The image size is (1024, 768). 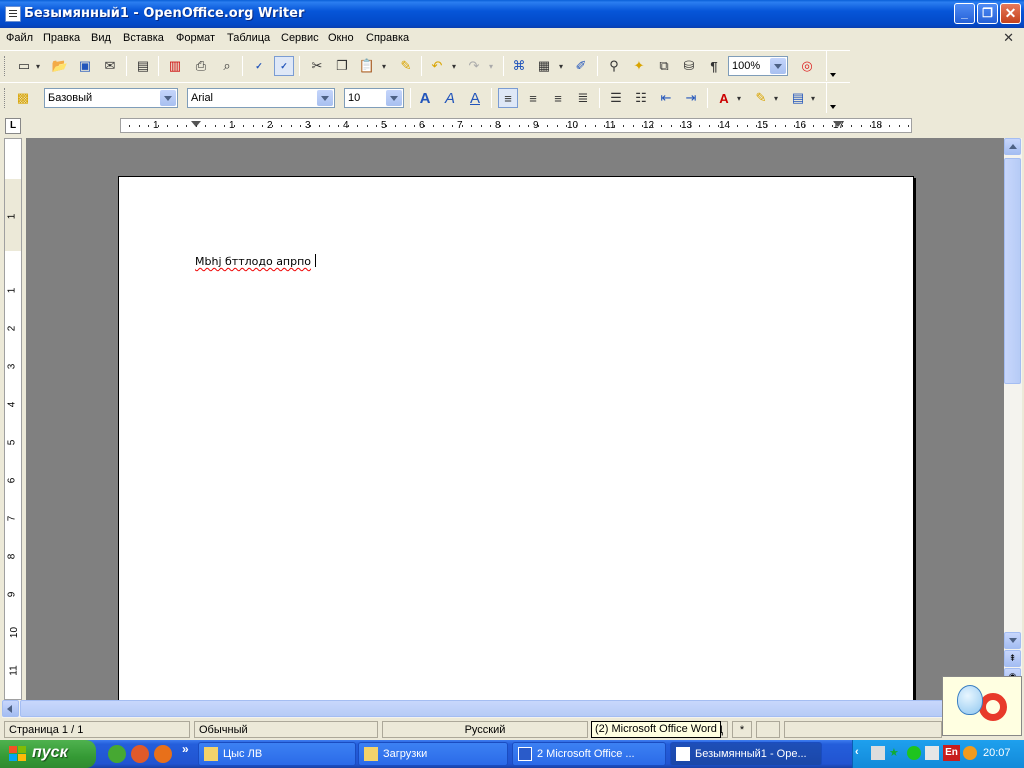 What do you see at coordinates (433, 754) in the screenshot?
I see `taskbar-item-downloads: Загрузки` at bounding box center [433, 754].